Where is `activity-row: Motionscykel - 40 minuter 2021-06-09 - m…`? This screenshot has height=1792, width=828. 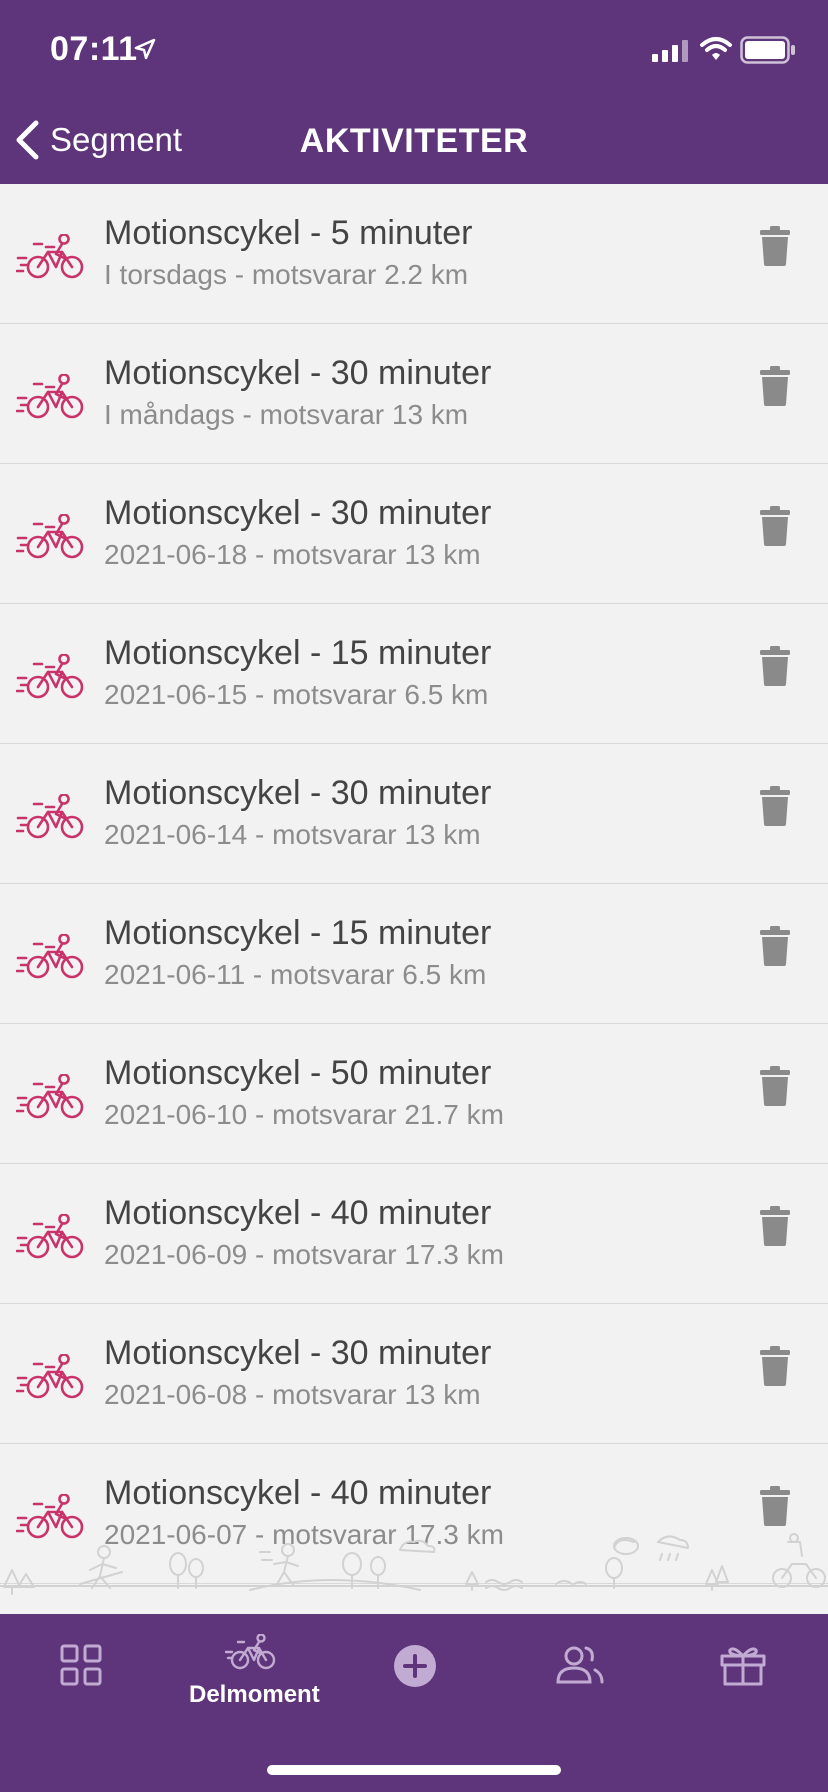
activity-row: Motionscykel - 40 minuter 2021-06-09 - m… is located at coordinates (414, 1234).